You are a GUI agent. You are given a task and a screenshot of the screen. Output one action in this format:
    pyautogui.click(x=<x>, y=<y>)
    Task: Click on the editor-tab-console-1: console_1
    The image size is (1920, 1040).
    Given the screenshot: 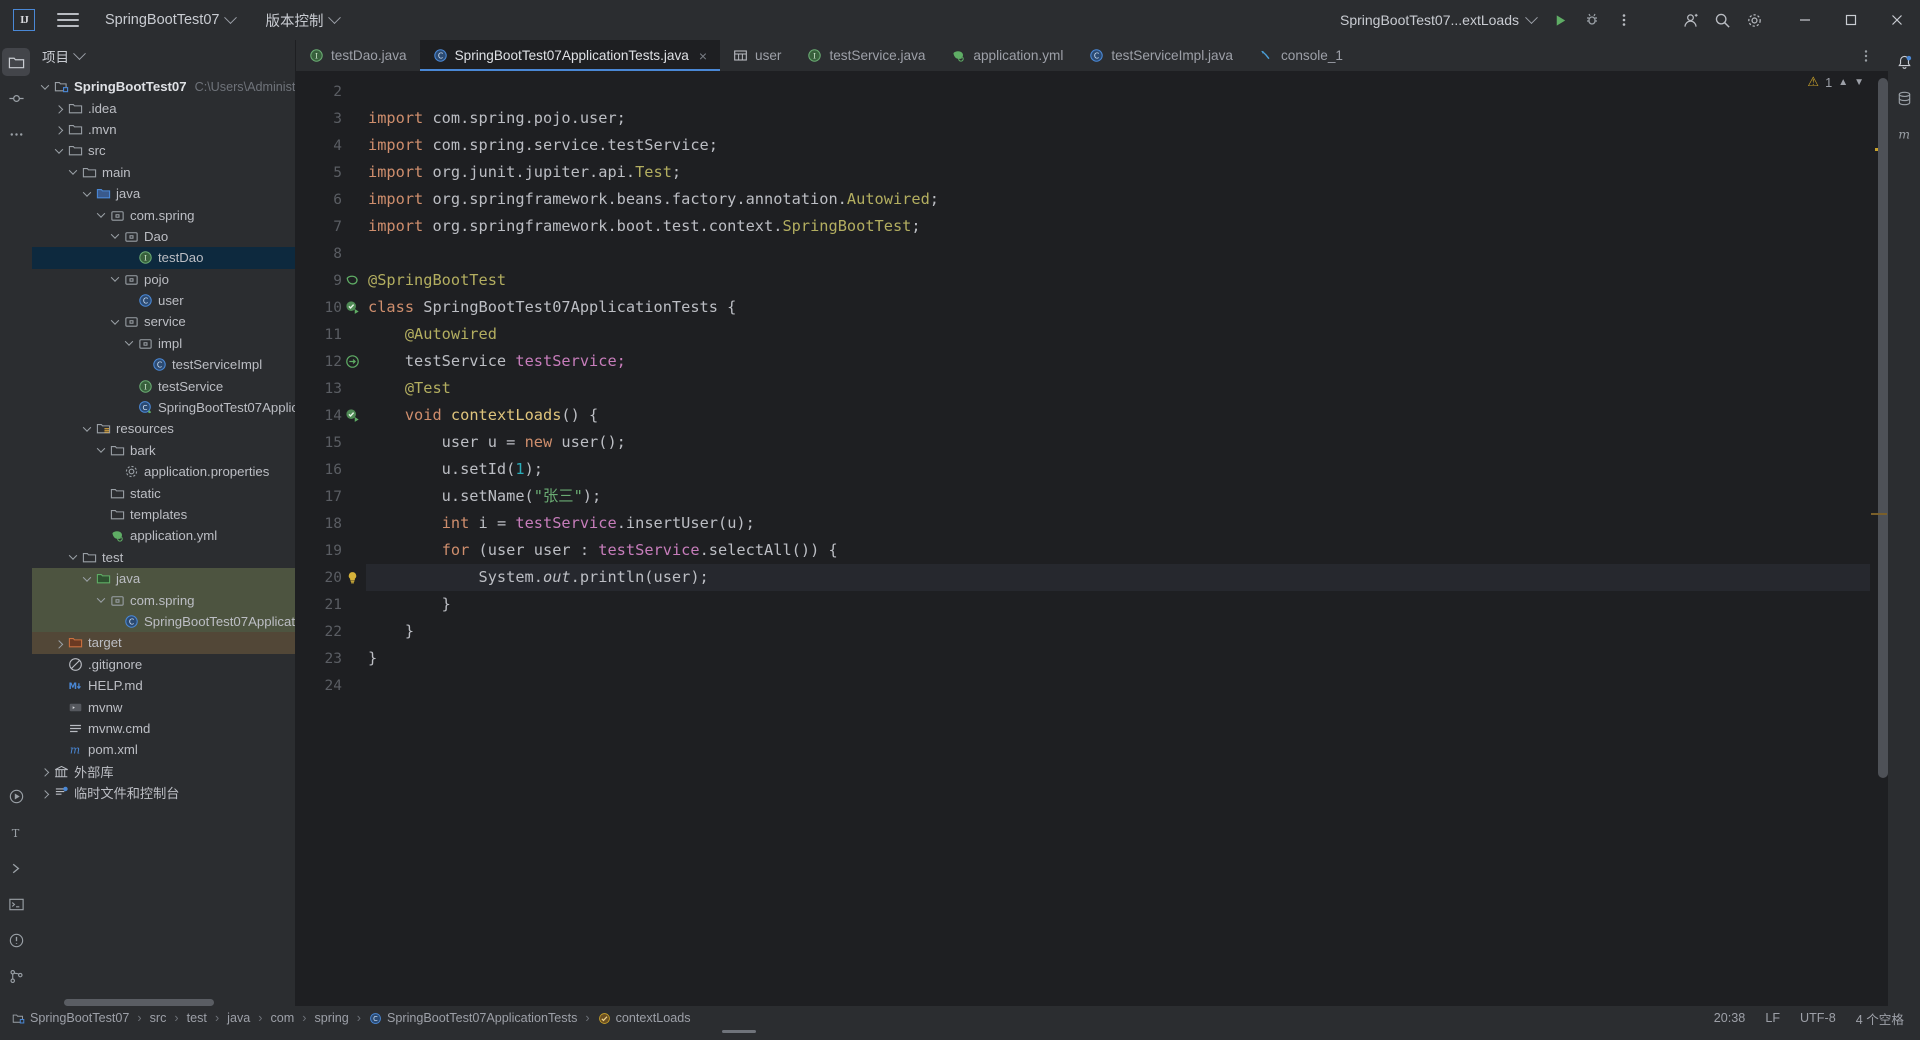 What is the action you would take?
    pyautogui.click(x=1301, y=55)
    